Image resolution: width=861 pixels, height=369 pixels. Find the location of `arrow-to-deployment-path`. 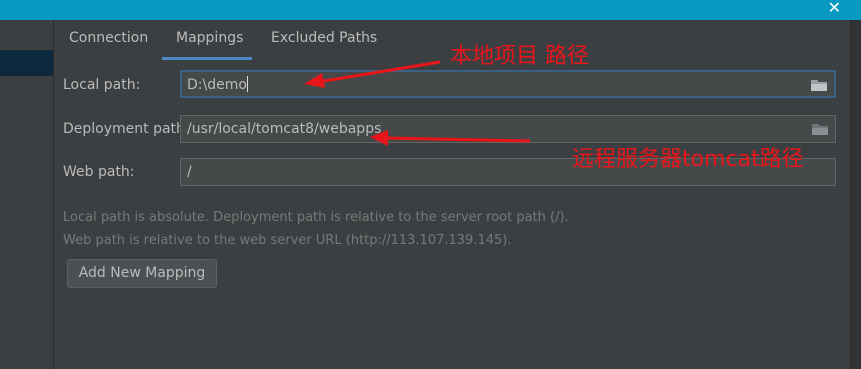

arrow-to-deployment-path is located at coordinates (450, 138).